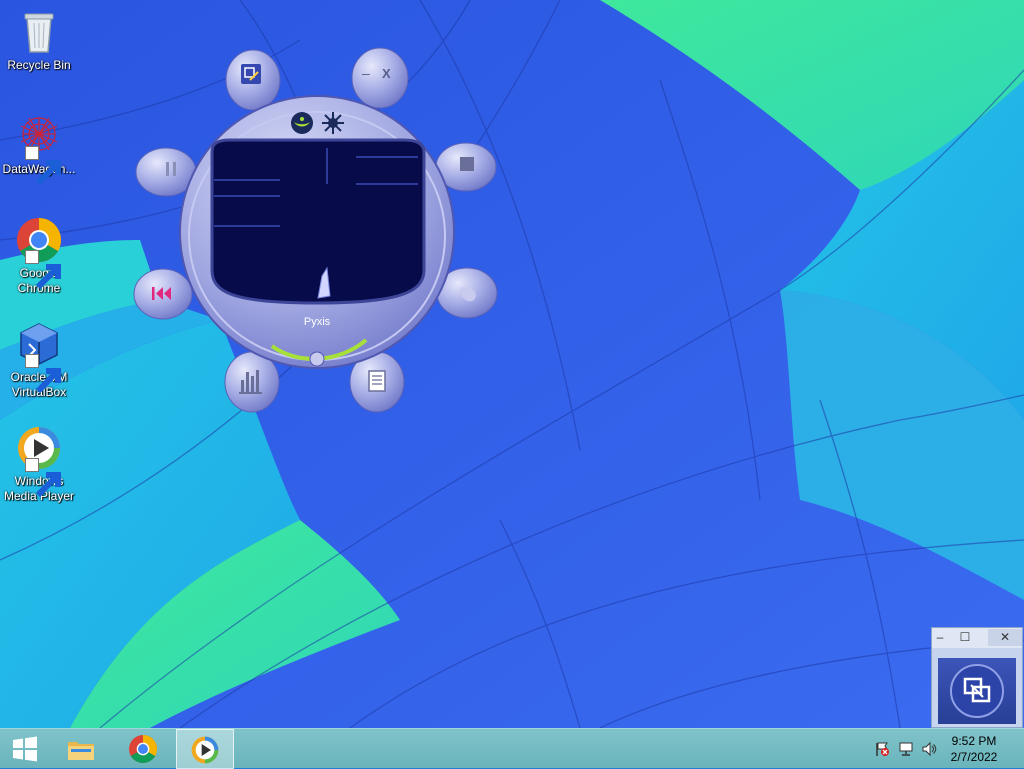 This screenshot has width=1024, height=769. What do you see at coordinates (882, 749) in the screenshot?
I see `action-center-flag-icon` at bounding box center [882, 749].